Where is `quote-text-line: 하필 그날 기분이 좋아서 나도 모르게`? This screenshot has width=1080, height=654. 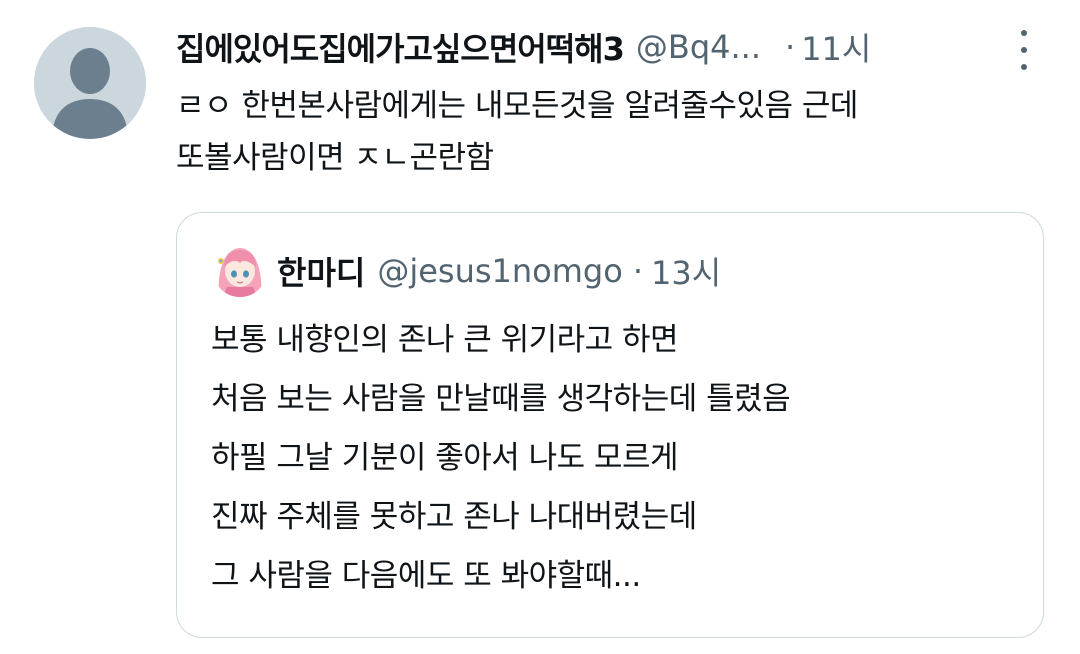
quote-text-line: 하필 그날 기분이 좋아서 나도 모르게 is located at coordinates (445, 458).